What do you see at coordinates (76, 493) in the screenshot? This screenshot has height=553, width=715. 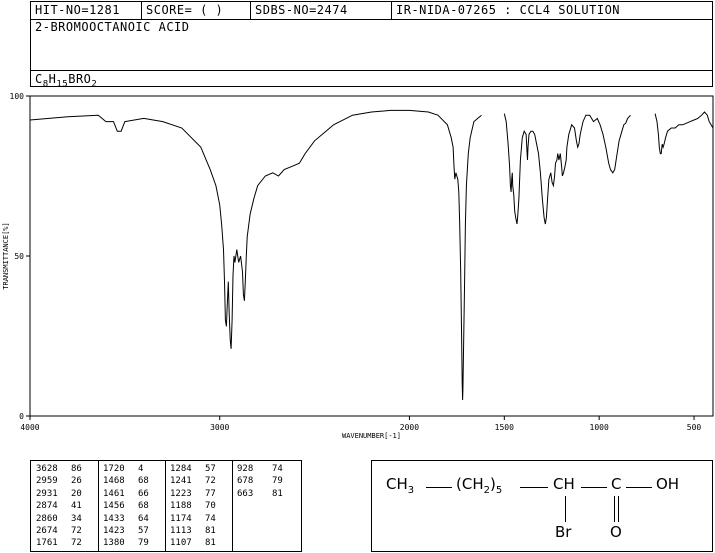 I see `peak-transmittance: 20` at bounding box center [76, 493].